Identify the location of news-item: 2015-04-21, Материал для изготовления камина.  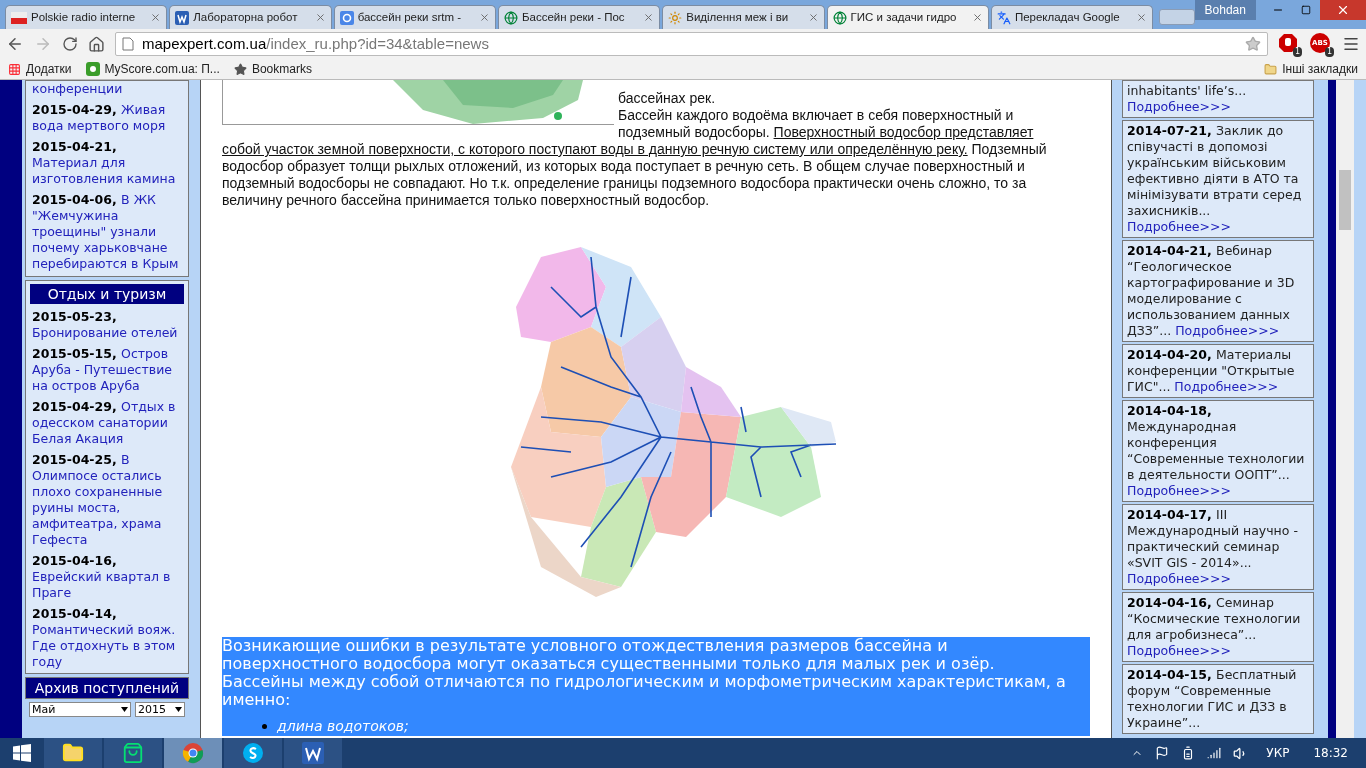
(107, 163).